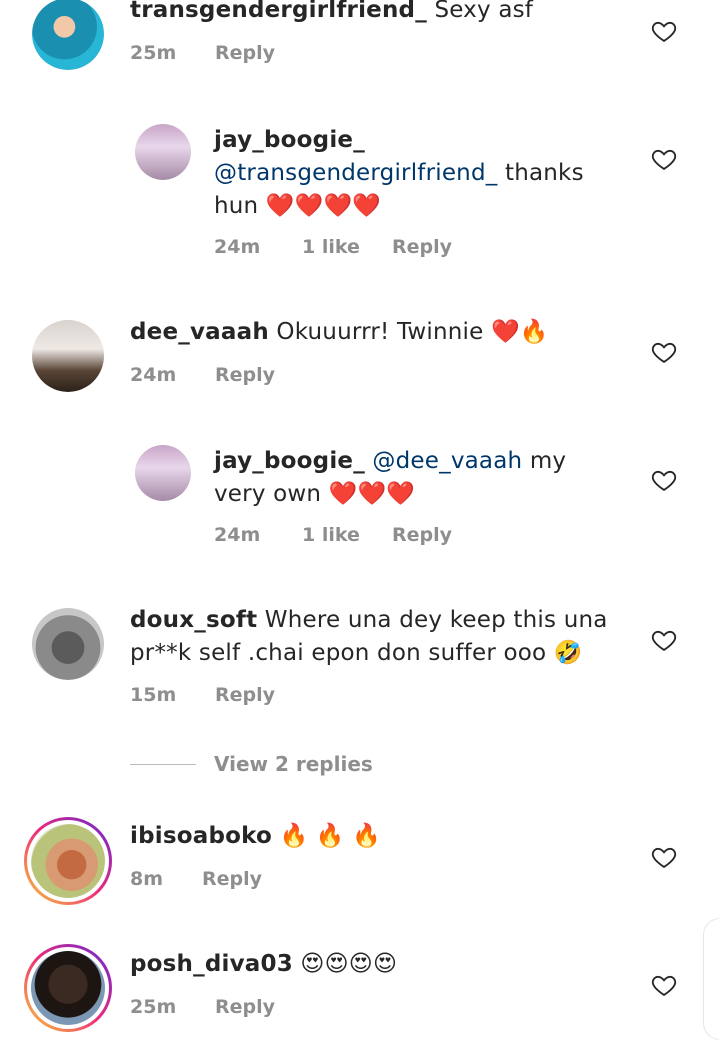 Image resolution: width=719 pixels, height=1040 pixels. What do you see at coordinates (323, 206) in the screenshot?
I see `emoji-text: ❤️❤️❤️❤️` at bounding box center [323, 206].